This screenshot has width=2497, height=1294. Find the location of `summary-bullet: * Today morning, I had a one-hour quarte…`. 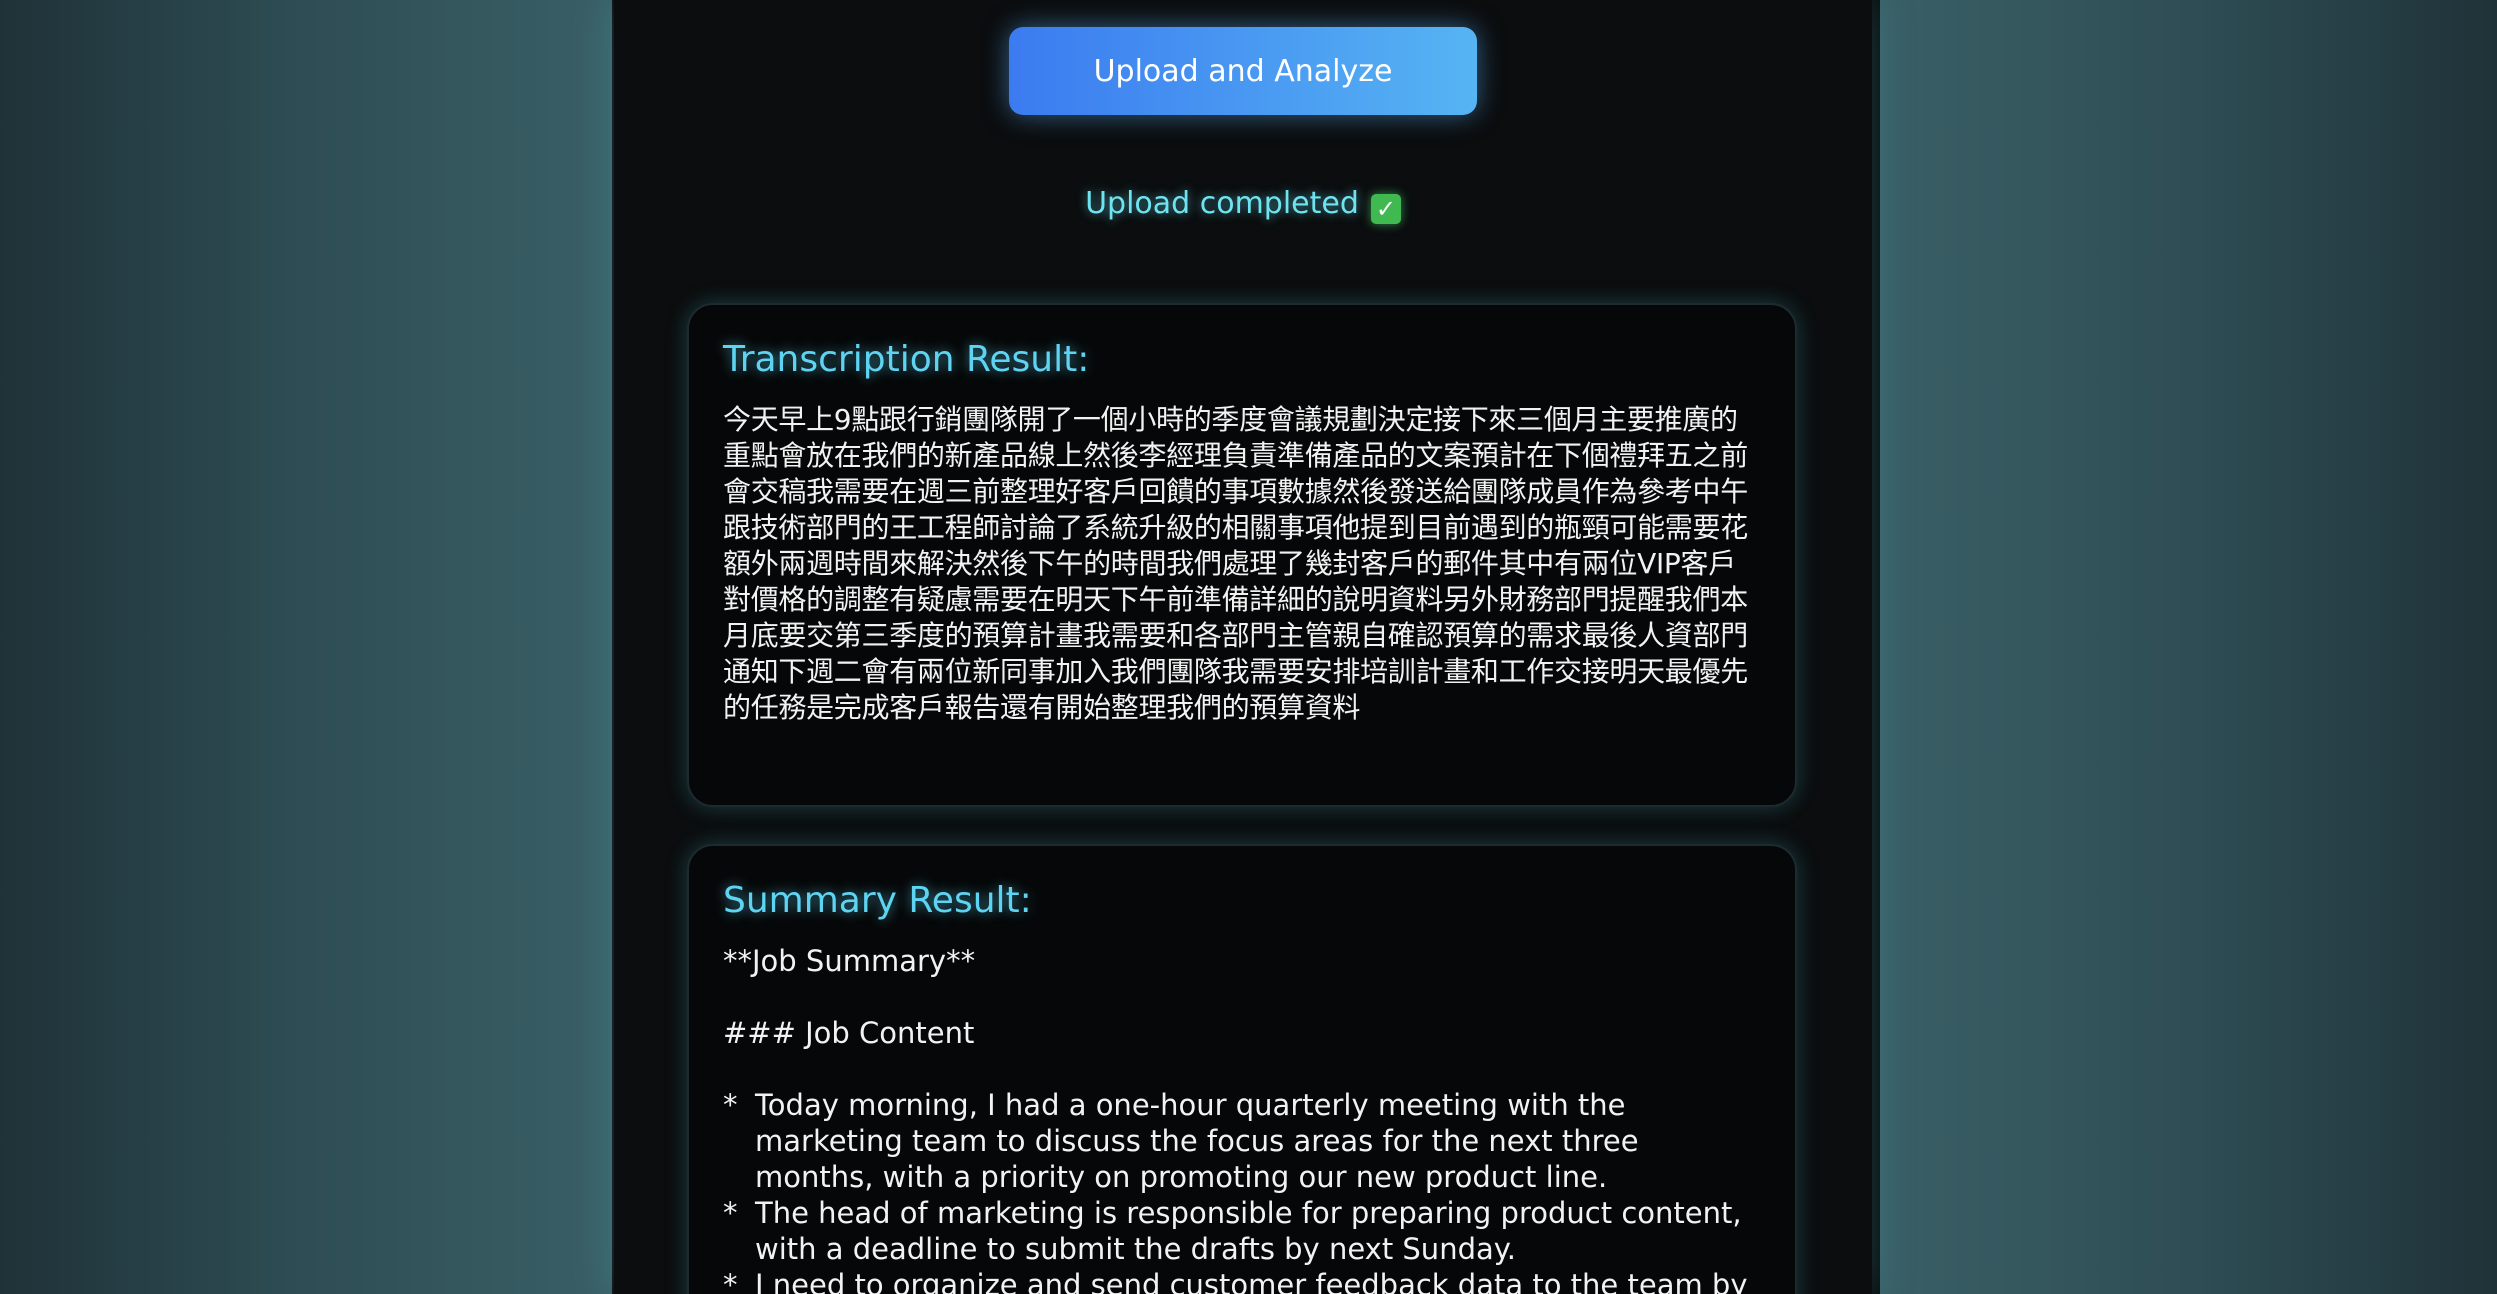

summary-bullet: * Today morning, I had a one-hour quarte… is located at coordinates (1242, 1141).